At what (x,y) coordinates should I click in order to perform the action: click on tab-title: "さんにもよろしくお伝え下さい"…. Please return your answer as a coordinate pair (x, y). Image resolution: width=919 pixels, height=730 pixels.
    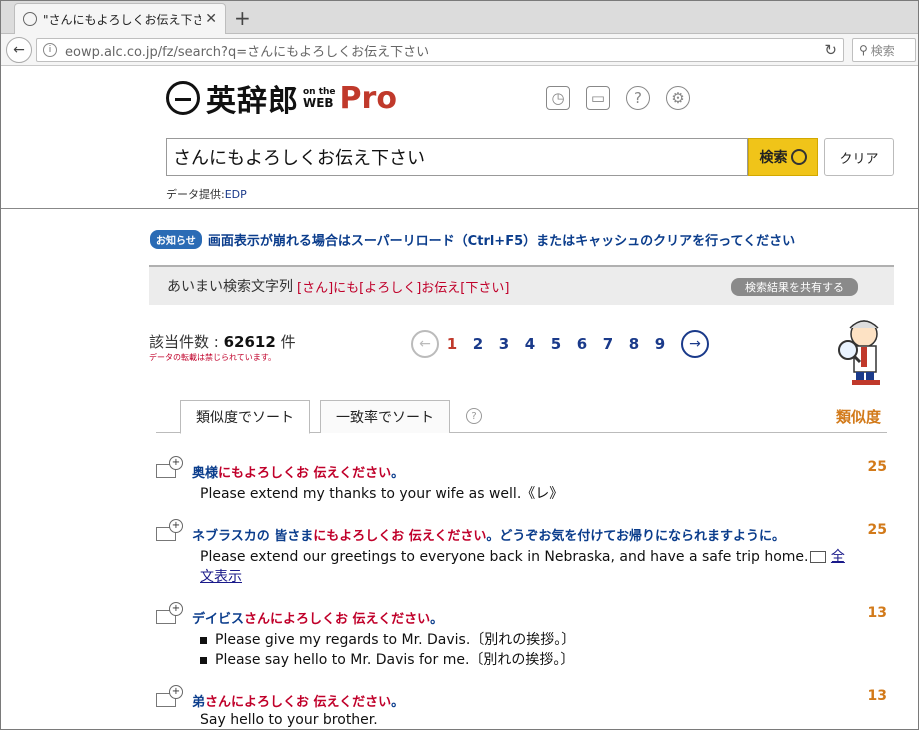
    Looking at the image, I should click on (122, 19).